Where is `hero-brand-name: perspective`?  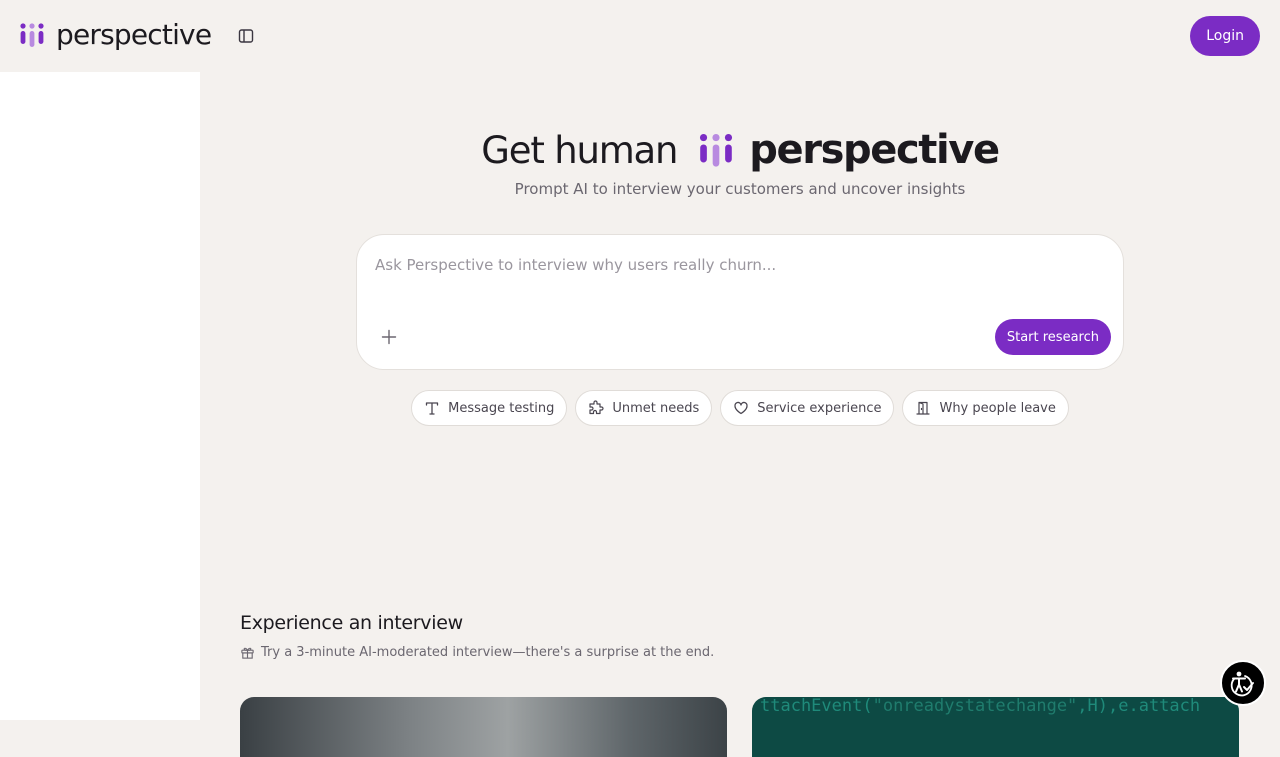
hero-brand-name: perspective is located at coordinates (874, 150).